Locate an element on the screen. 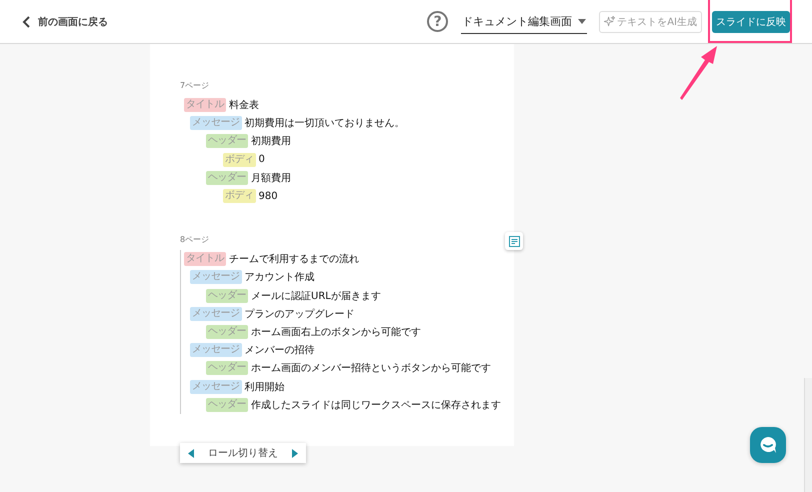 Image resolution: width=812 pixels, height=492 pixels. triangle-right-icon is located at coordinates (295, 453).